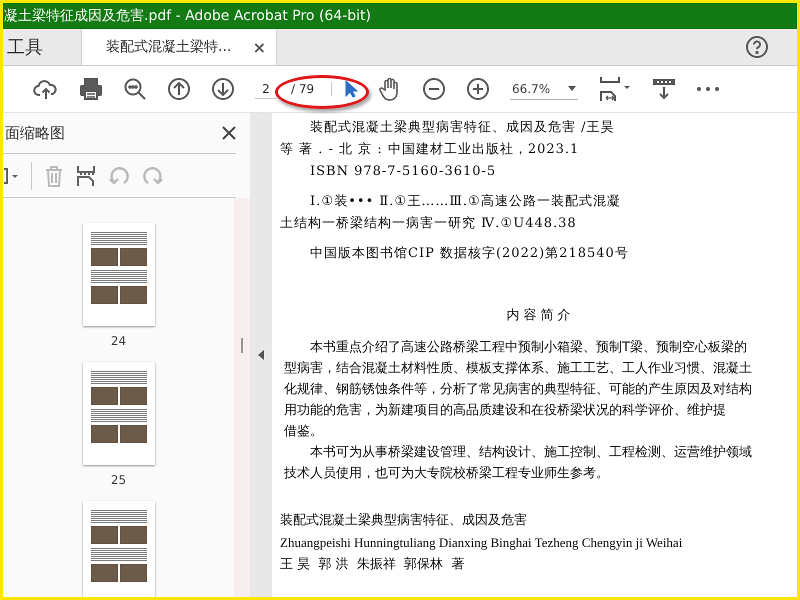 The width and height of the screenshot is (800, 600). What do you see at coordinates (42, 47) in the screenshot?
I see `tab: 工具` at bounding box center [42, 47].